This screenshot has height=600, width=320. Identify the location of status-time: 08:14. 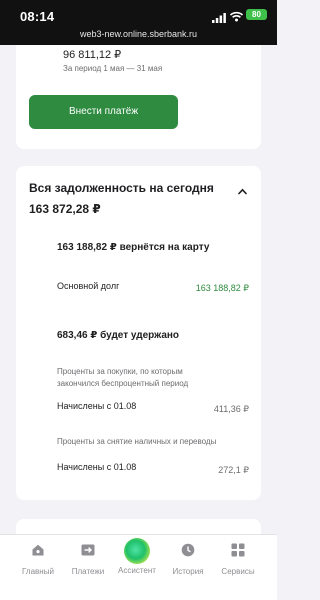
(37, 16).